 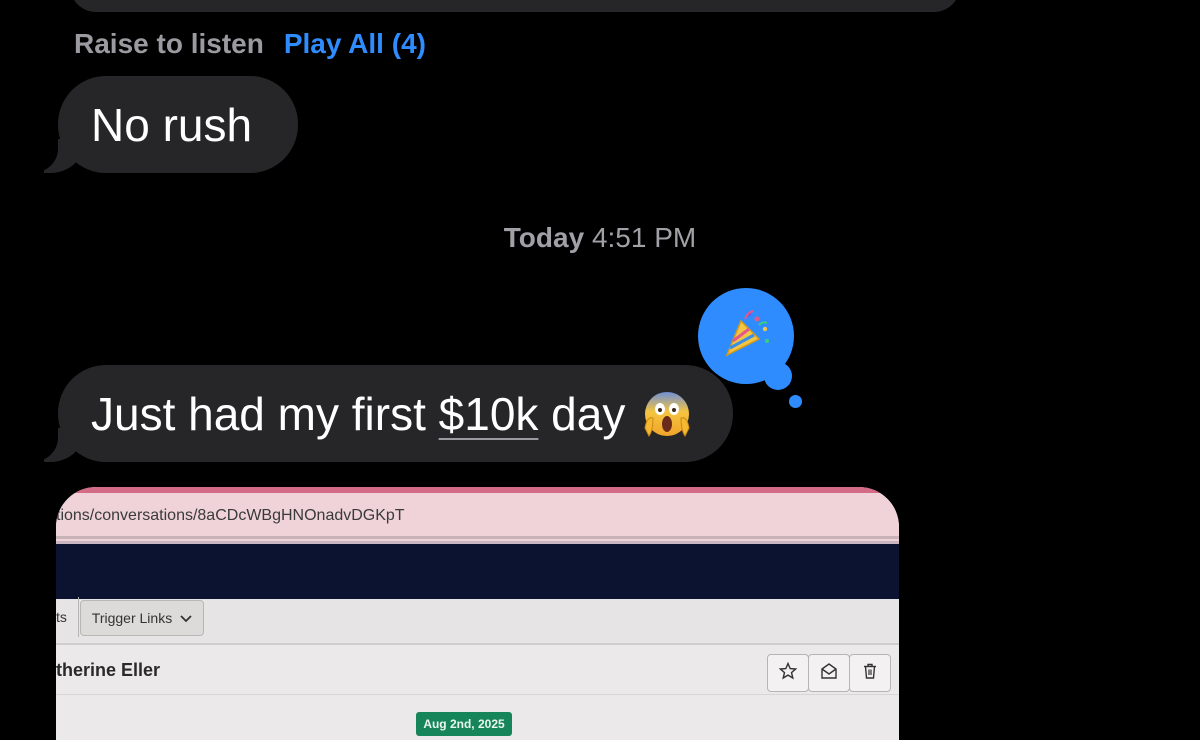 I want to click on content-divider, so click(x=477, y=694).